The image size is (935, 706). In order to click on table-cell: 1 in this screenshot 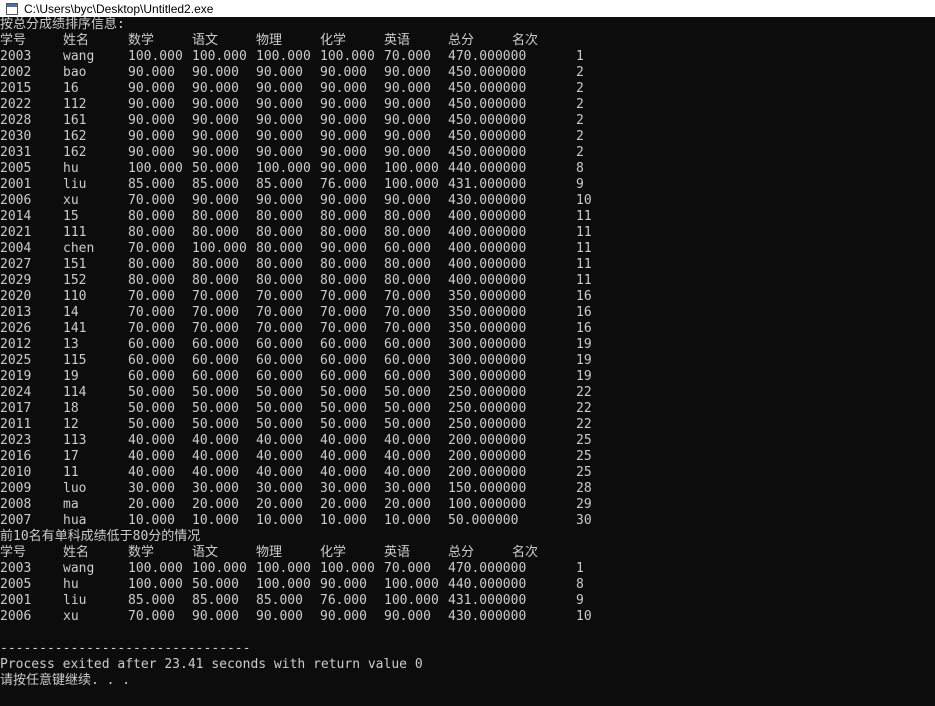, I will do `click(580, 56)`.